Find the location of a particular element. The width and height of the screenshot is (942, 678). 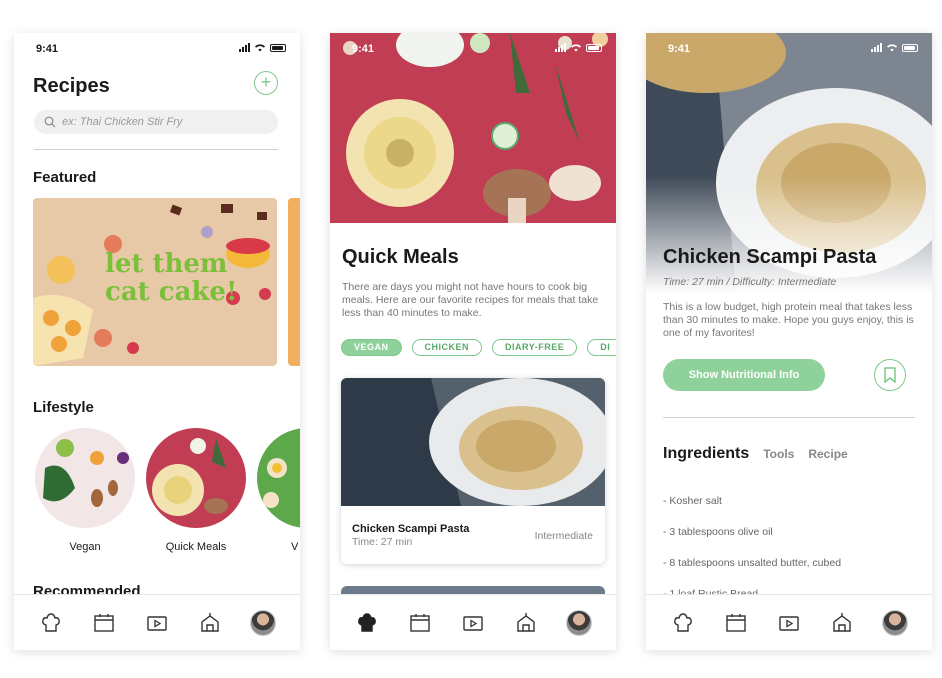

chip-vegan: VEGAN is located at coordinates (371, 347).